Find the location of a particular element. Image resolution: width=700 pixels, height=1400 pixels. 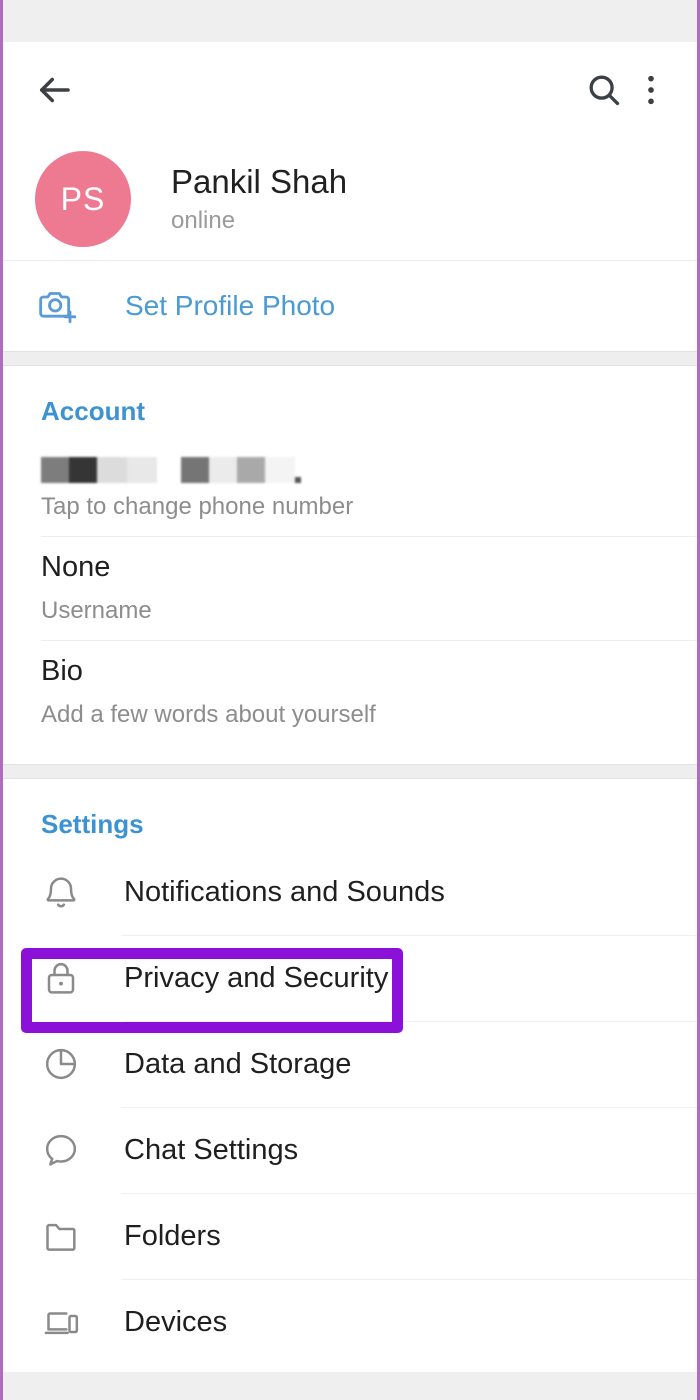

profile-text-group: Pankil Shah online is located at coordinates (259, 199).